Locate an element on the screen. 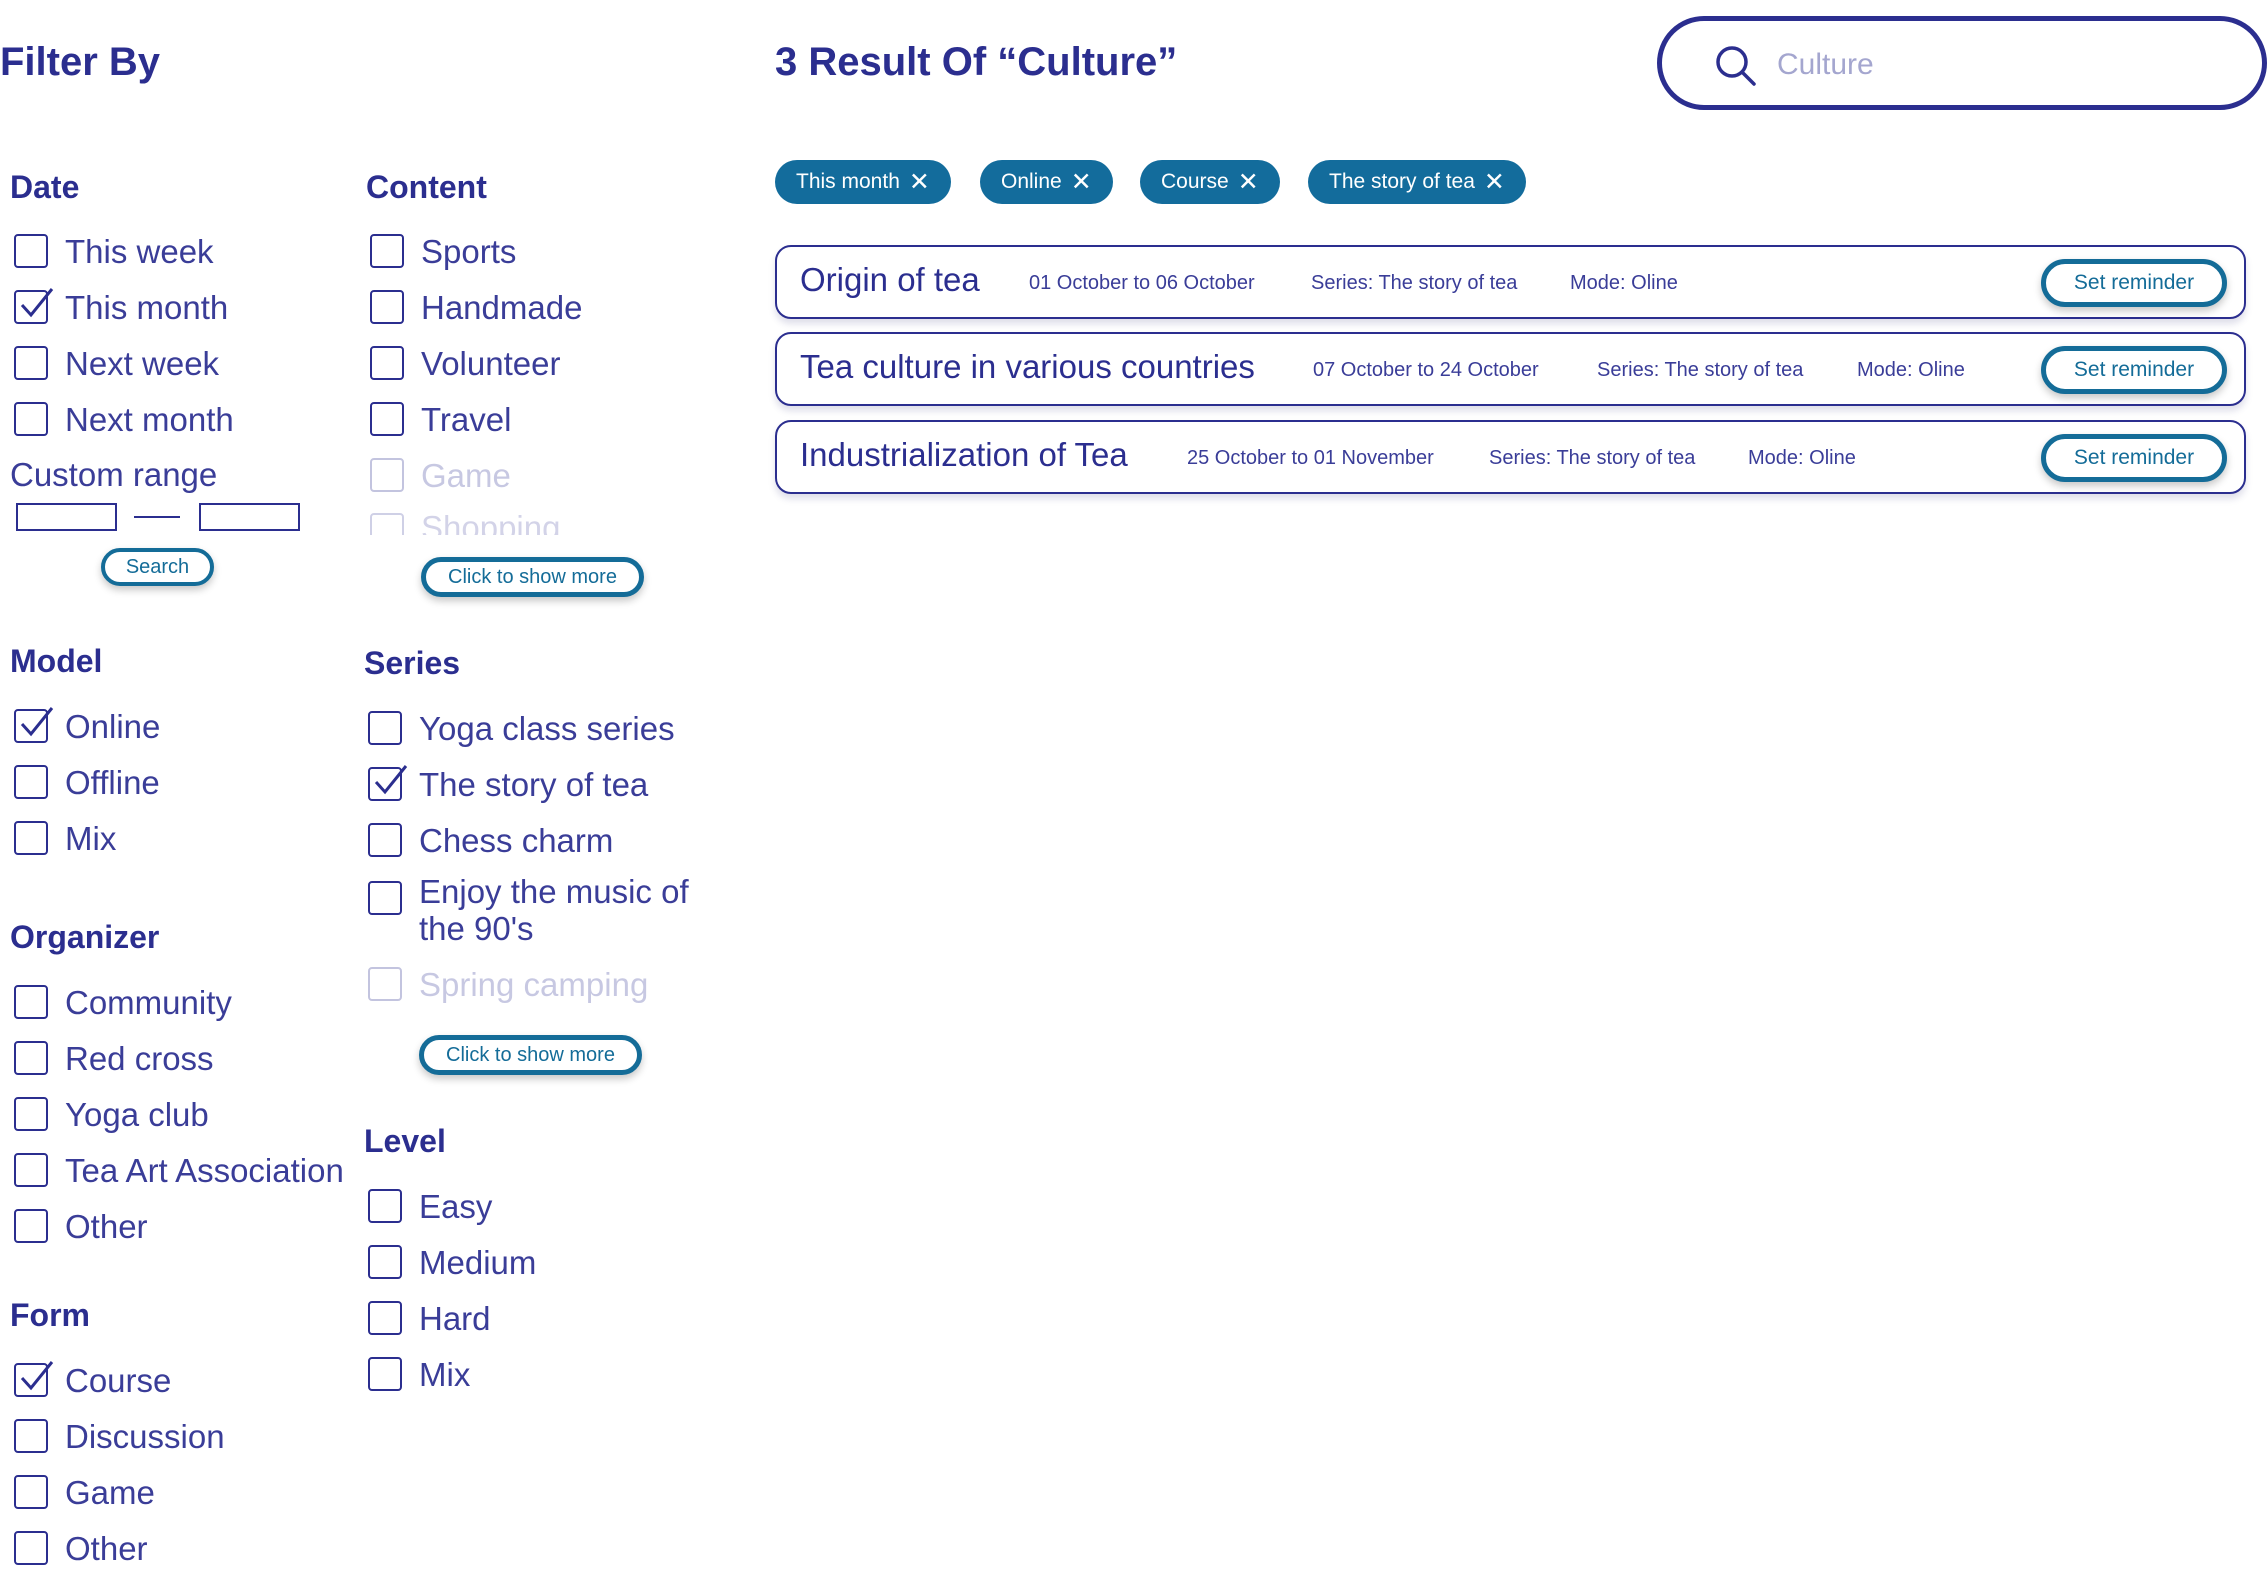 This screenshot has height=1590, width=2268. range-start-input is located at coordinates (66, 517).